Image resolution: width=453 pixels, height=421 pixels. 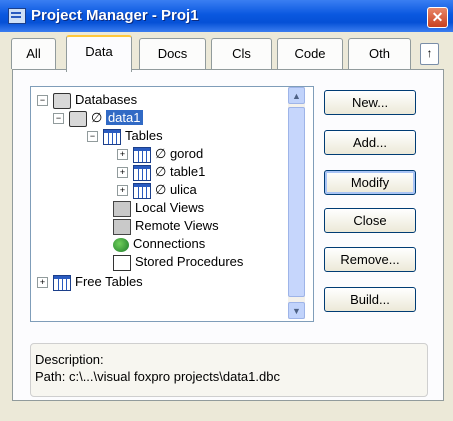 I want to click on scroll-thumb, so click(x=296, y=202).